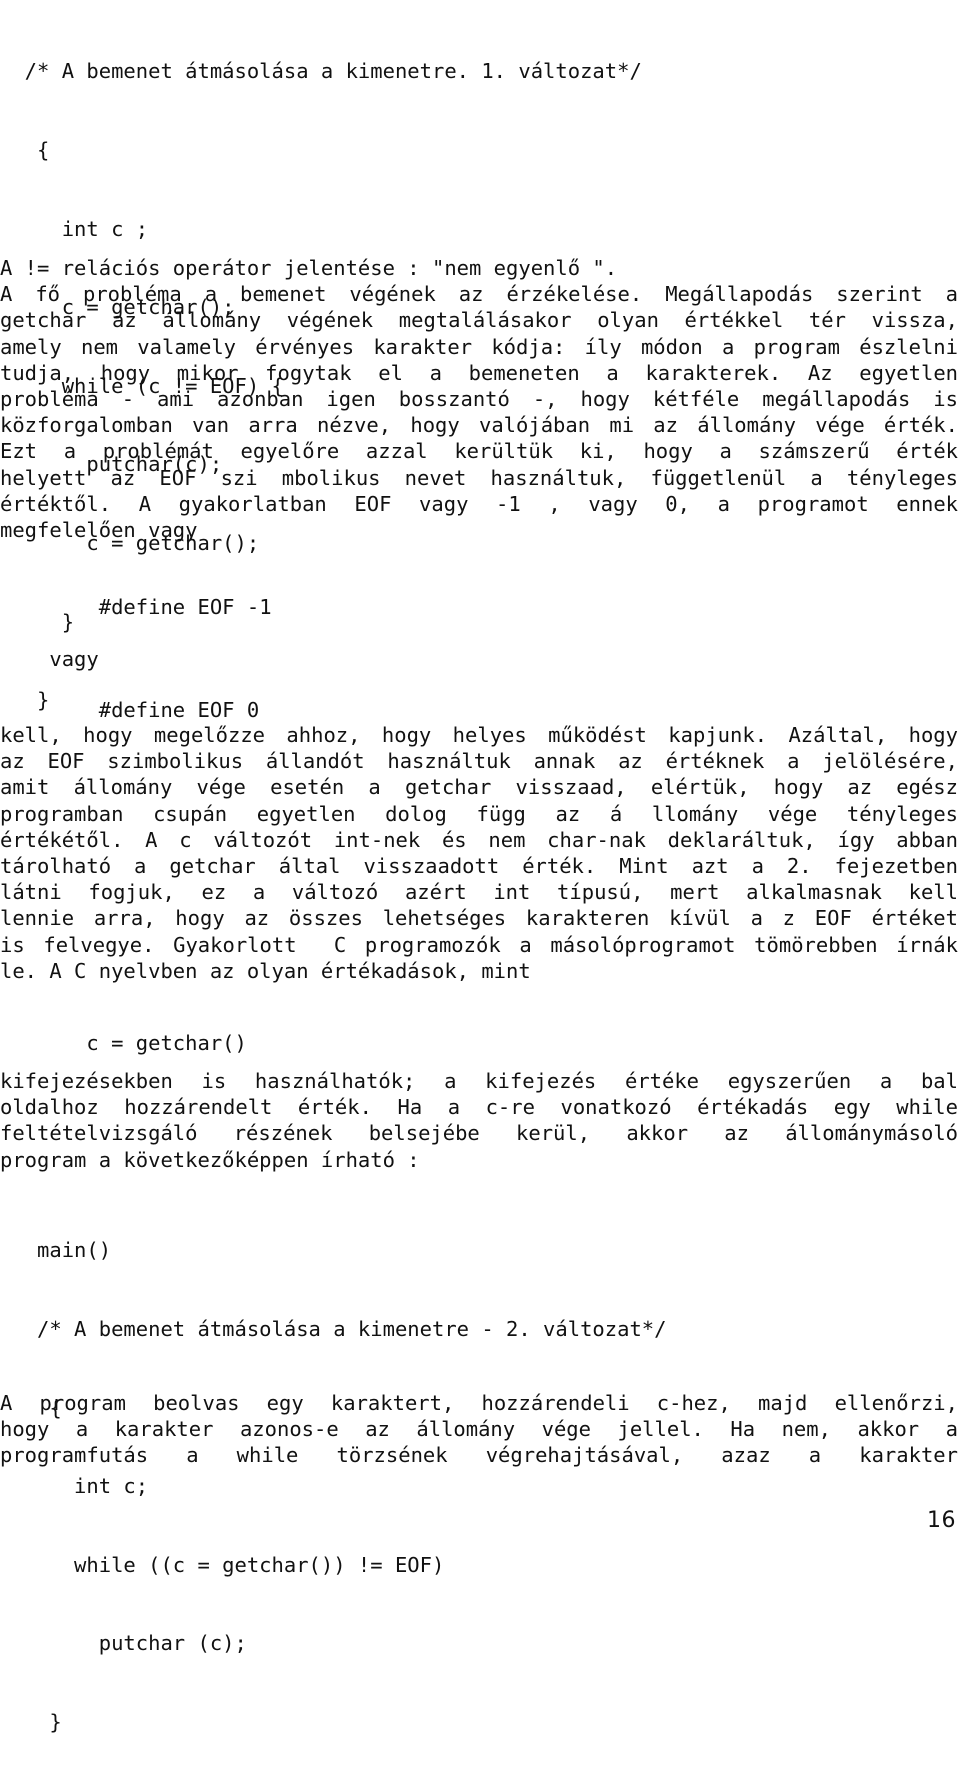  I want to click on text-line: program a következőképpen írható :, so click(210, 1159).